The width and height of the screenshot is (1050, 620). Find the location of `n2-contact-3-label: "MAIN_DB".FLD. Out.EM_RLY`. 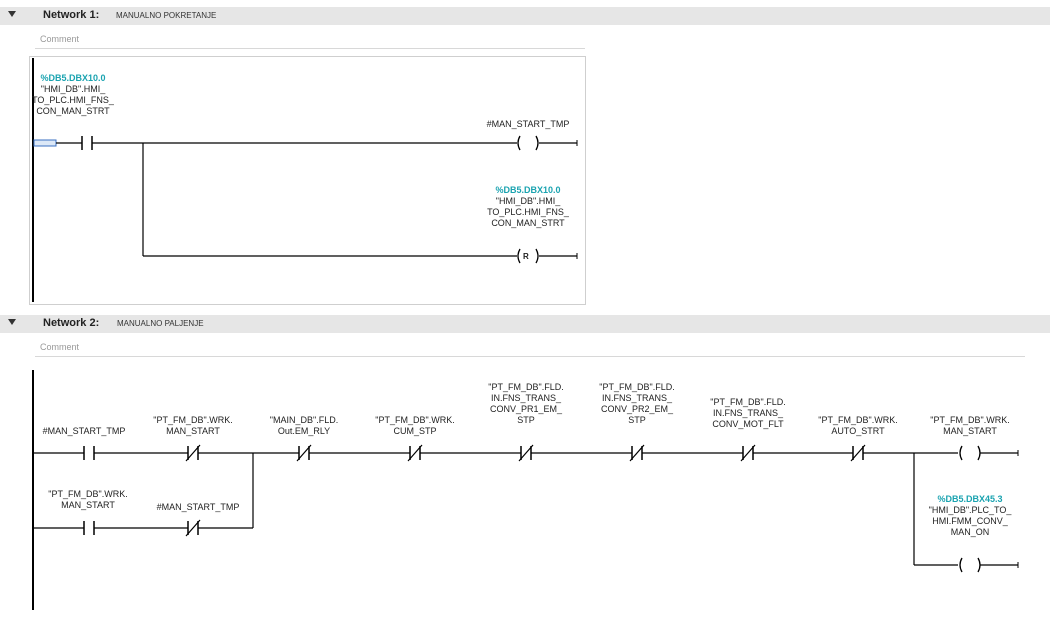

n2-contact-3-label: "MAIN_DB".FLD. Out.EM_RLY is located at coordinates (304, 426).